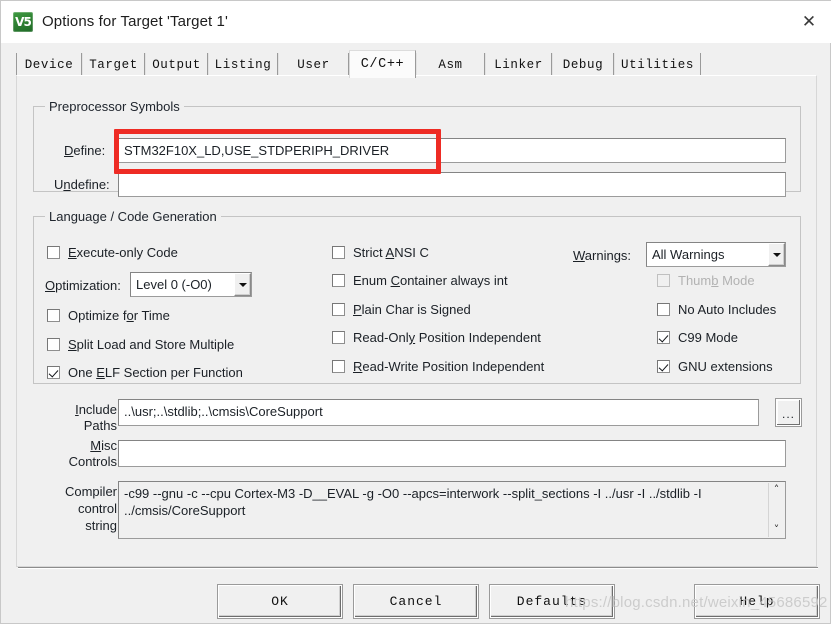 The width and height of the screenshot is (831, 624). What do you see at coordinates (135, 21) in the screenshot?
I see `window-title: Options for Target 'Target 1'` at bounding box center [135, 21].